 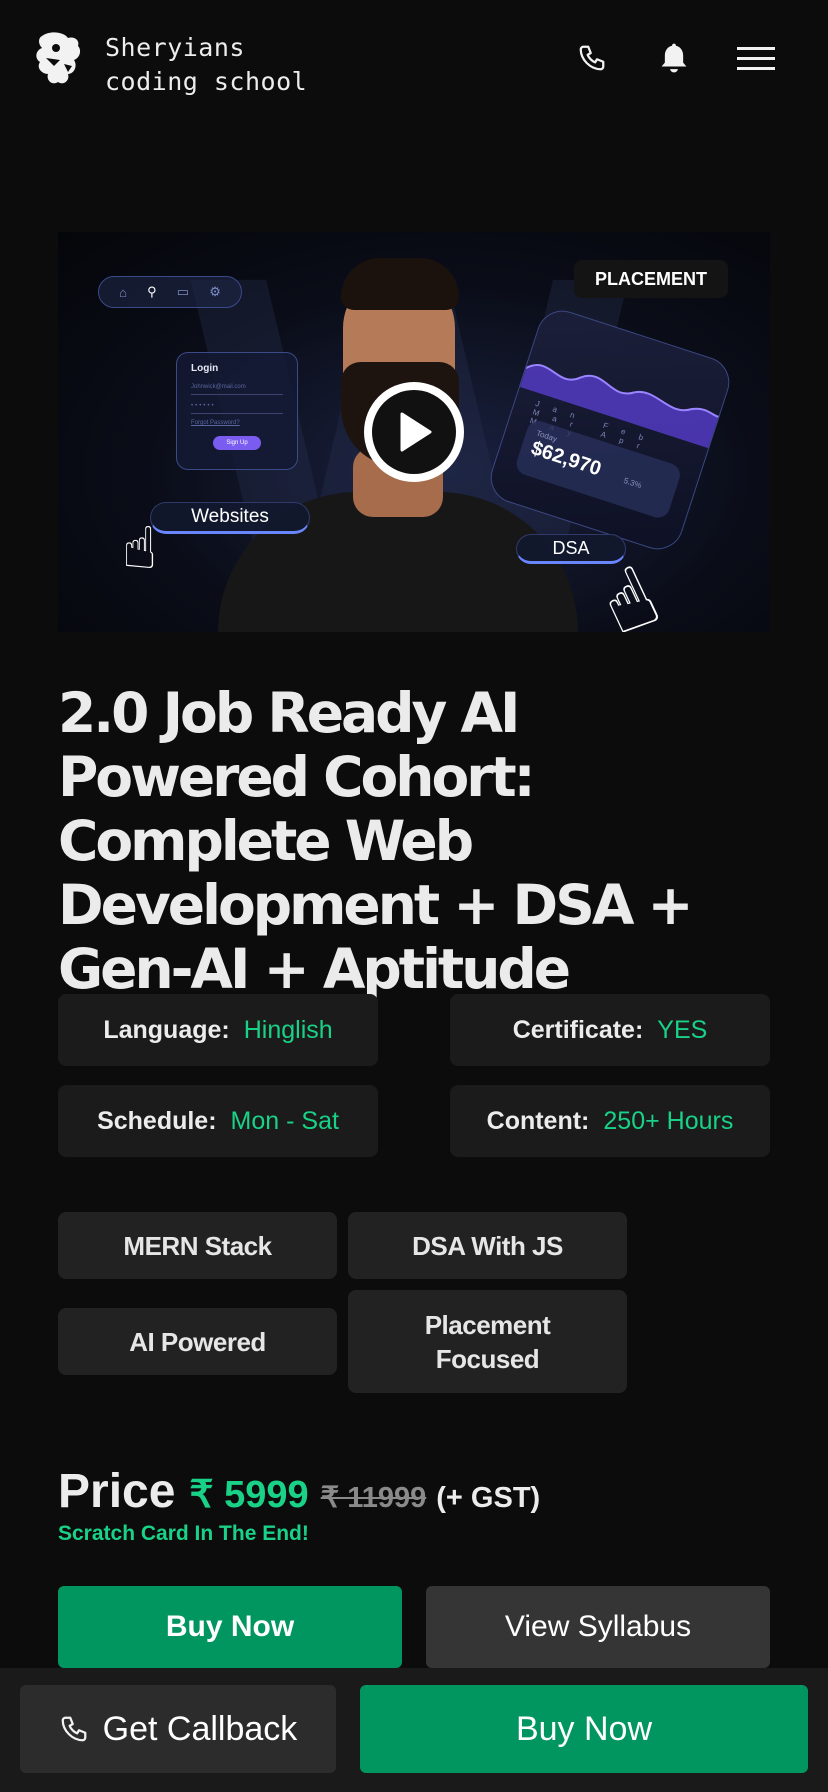 What do you see at coordinates (288, 1029) in the screenshot?
I see `info-value: Hinglish` at bounding box center [288, 1029].